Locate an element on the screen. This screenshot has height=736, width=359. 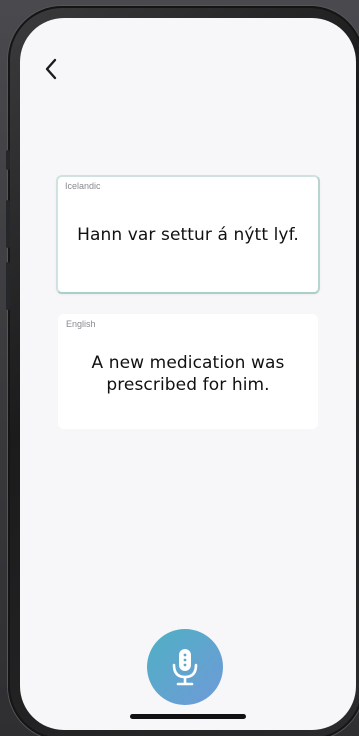
back-button is located at coordinates (51, 69).